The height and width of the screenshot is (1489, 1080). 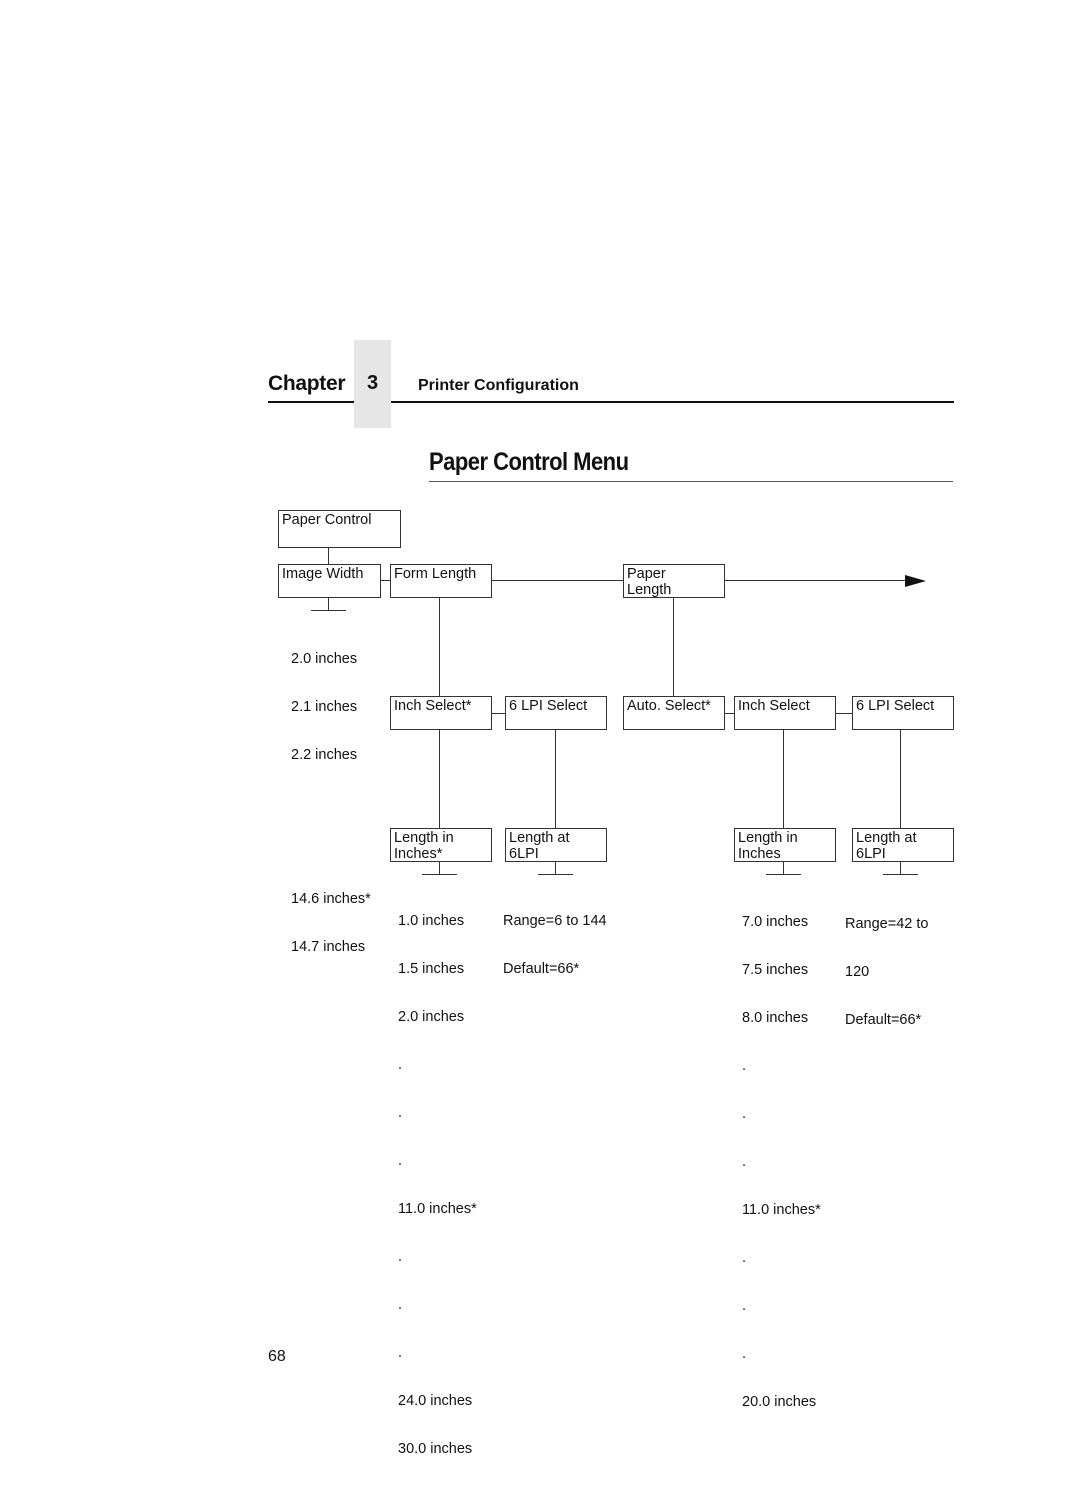 What do you see at coordinates (779, 1402) in the screenshot?
I see `value-item: 20.0 inches` at bounding box center [779, 1402].